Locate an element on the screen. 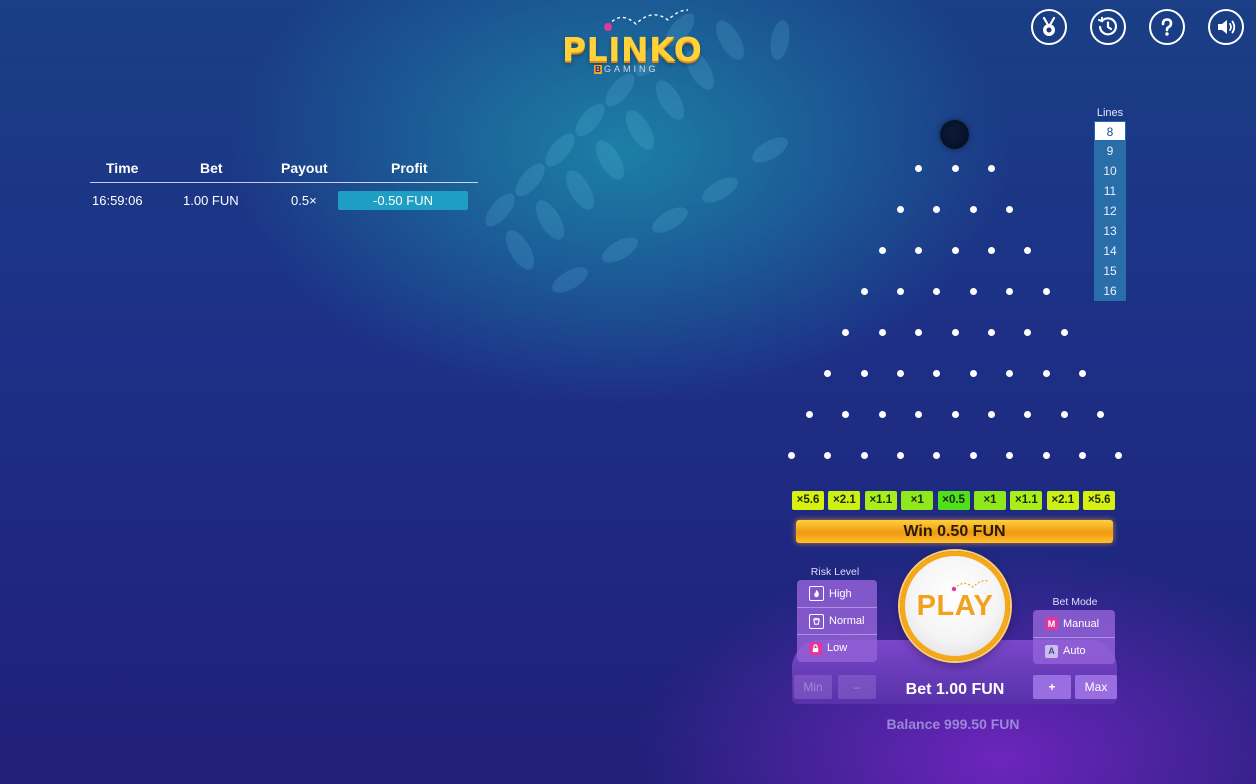 The image size is (1256, 784). bet-mode-manual: M Manual is located at coordinates (1074, 623).